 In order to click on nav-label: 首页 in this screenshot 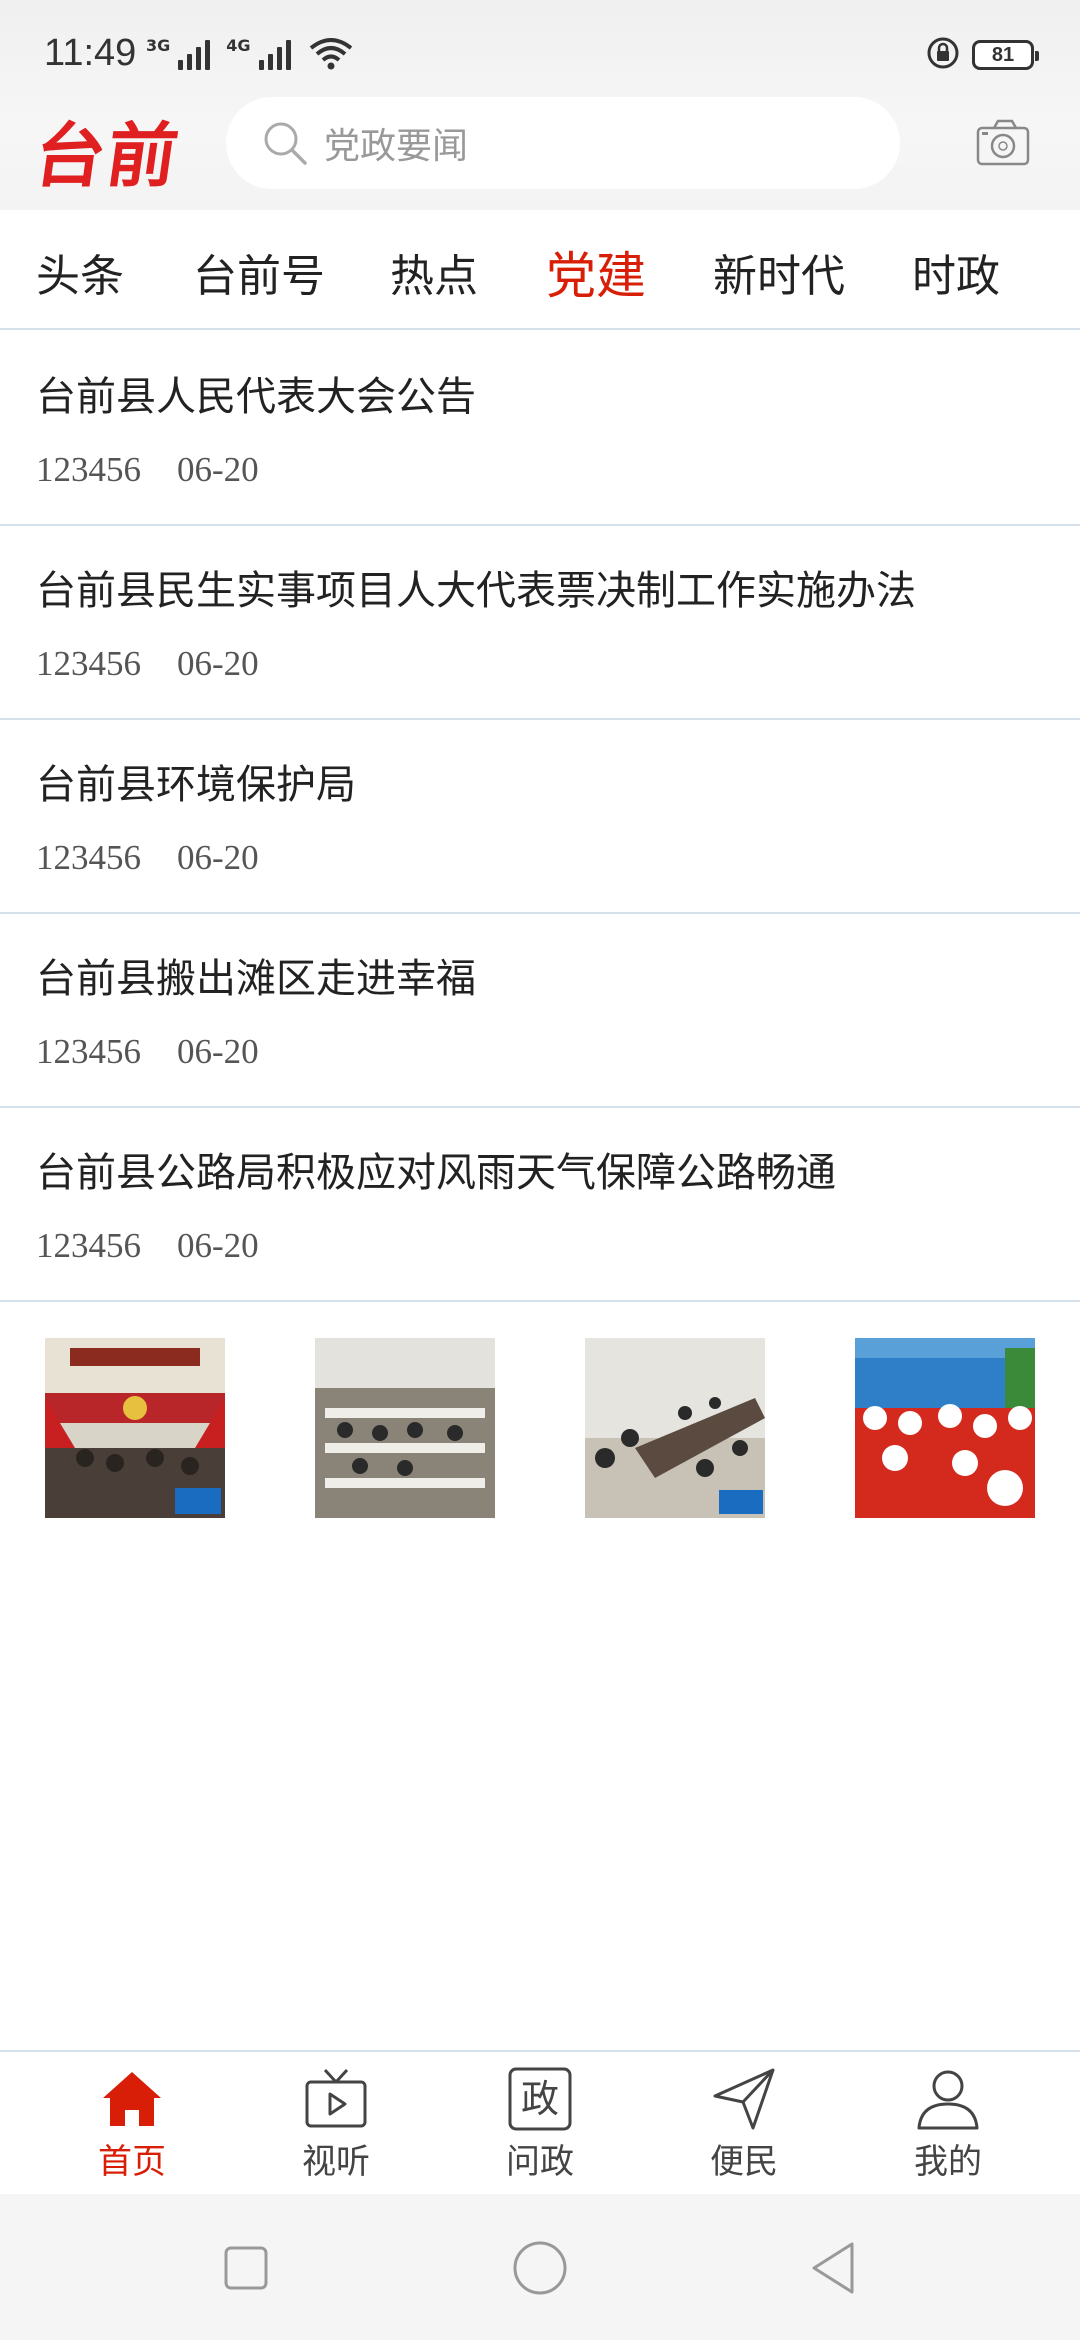, I will do `click(132, 2162)`.